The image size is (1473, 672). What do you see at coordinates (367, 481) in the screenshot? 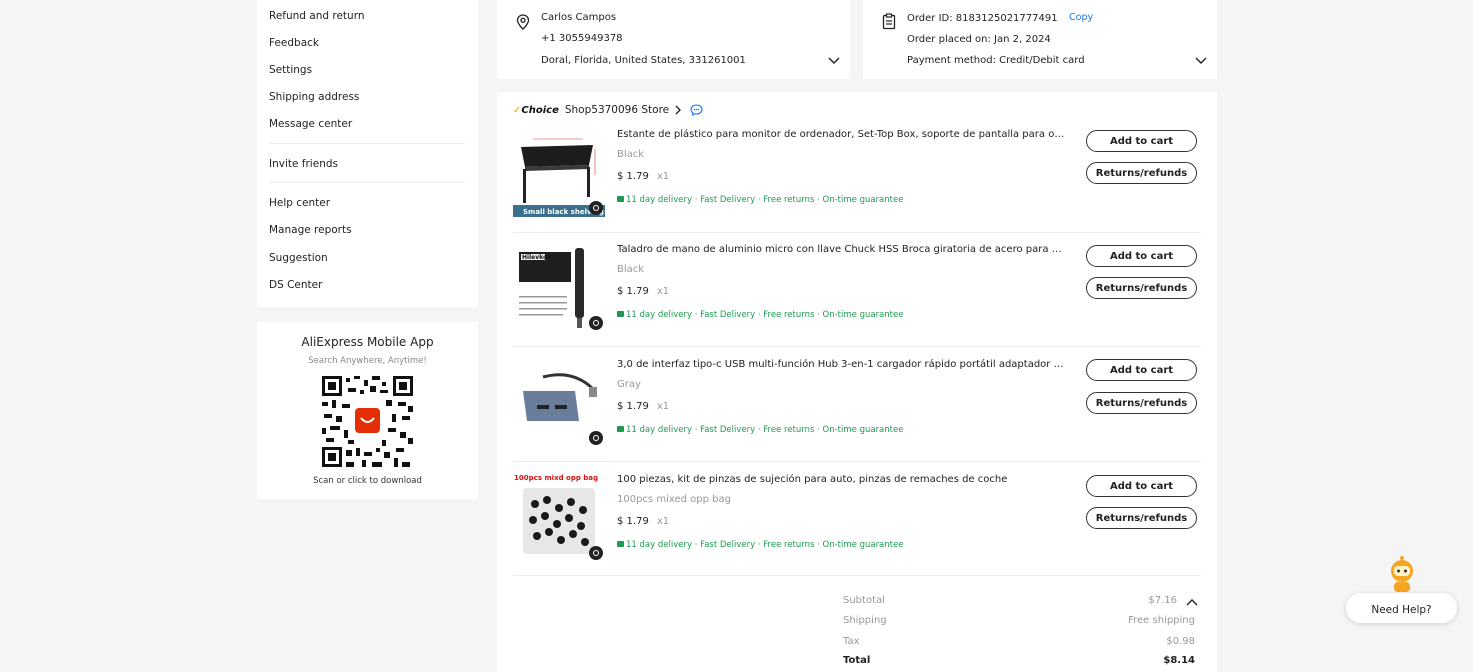
I see `app-download-link: Scan or click to download` at bounding box center [367, 481].